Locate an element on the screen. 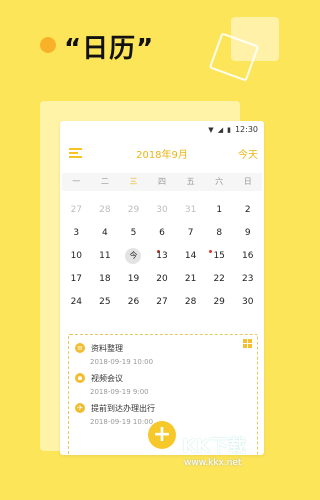 This screenshot has width=320, height=500. weekday-label-active: 三 is located at coordinates (133, 181).